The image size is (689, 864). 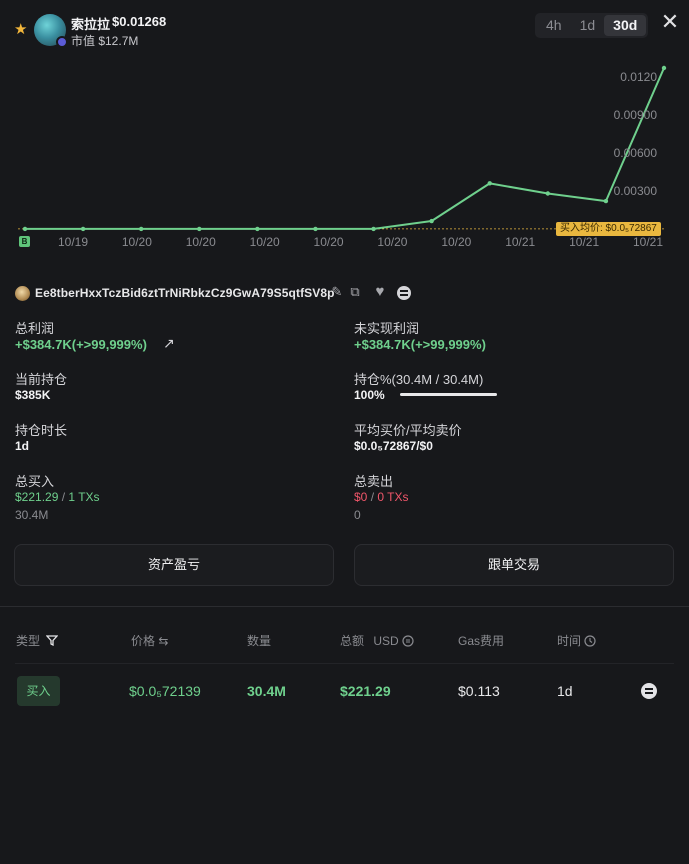 I want to click on y-tick-label: 0.00900, so click(x=636, y=115).